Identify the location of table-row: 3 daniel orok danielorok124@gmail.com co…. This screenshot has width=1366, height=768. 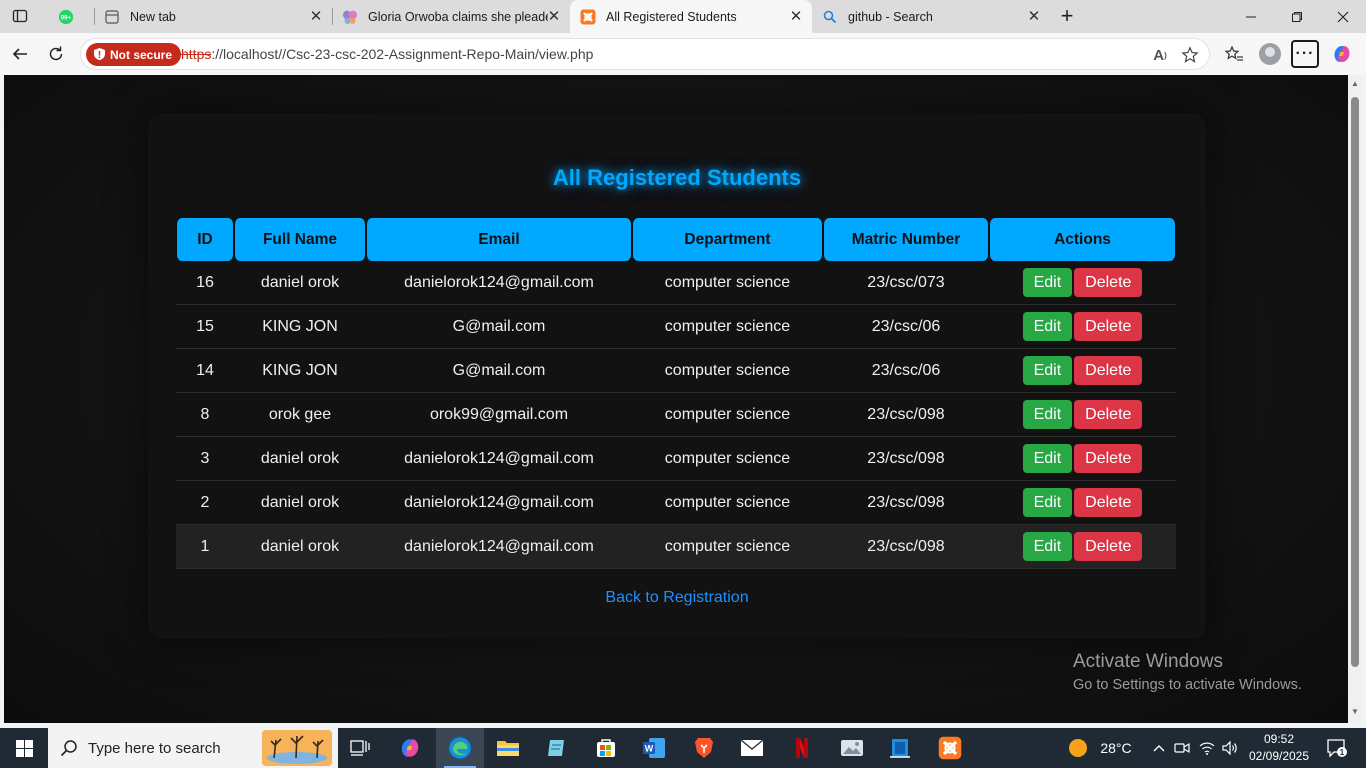
(676, 459).